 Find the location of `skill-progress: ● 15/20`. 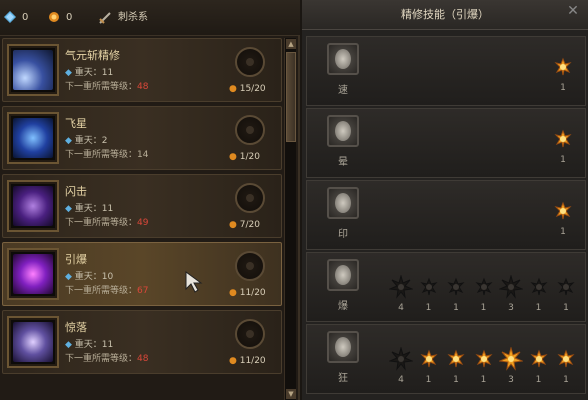

skill-progress: ● 15/20 is located at coordinates (247, 89).